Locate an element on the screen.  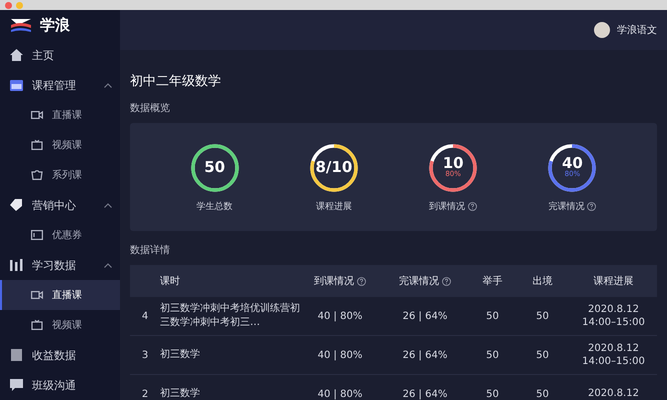
section-title: 数据概览 is located at coordinates (150, 108).